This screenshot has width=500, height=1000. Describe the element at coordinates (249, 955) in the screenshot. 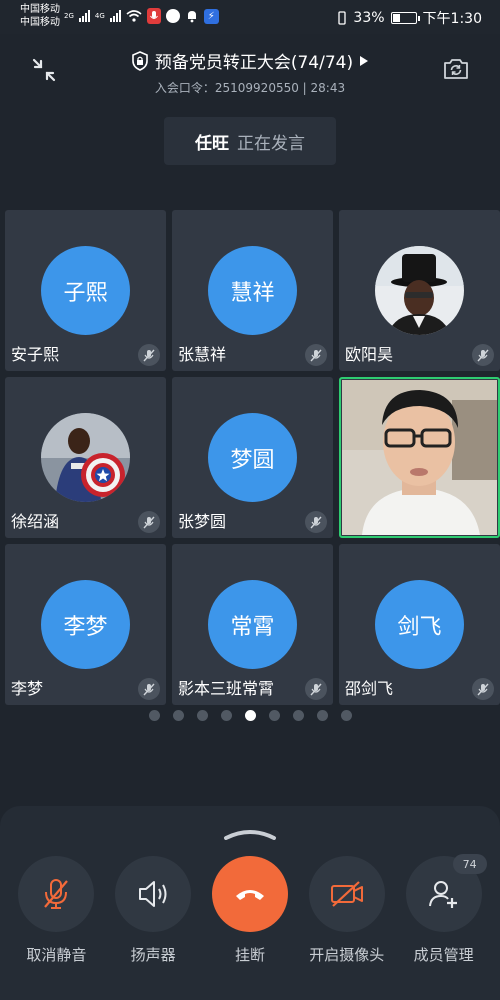

I see `hangup-label: 挂断` at that location.